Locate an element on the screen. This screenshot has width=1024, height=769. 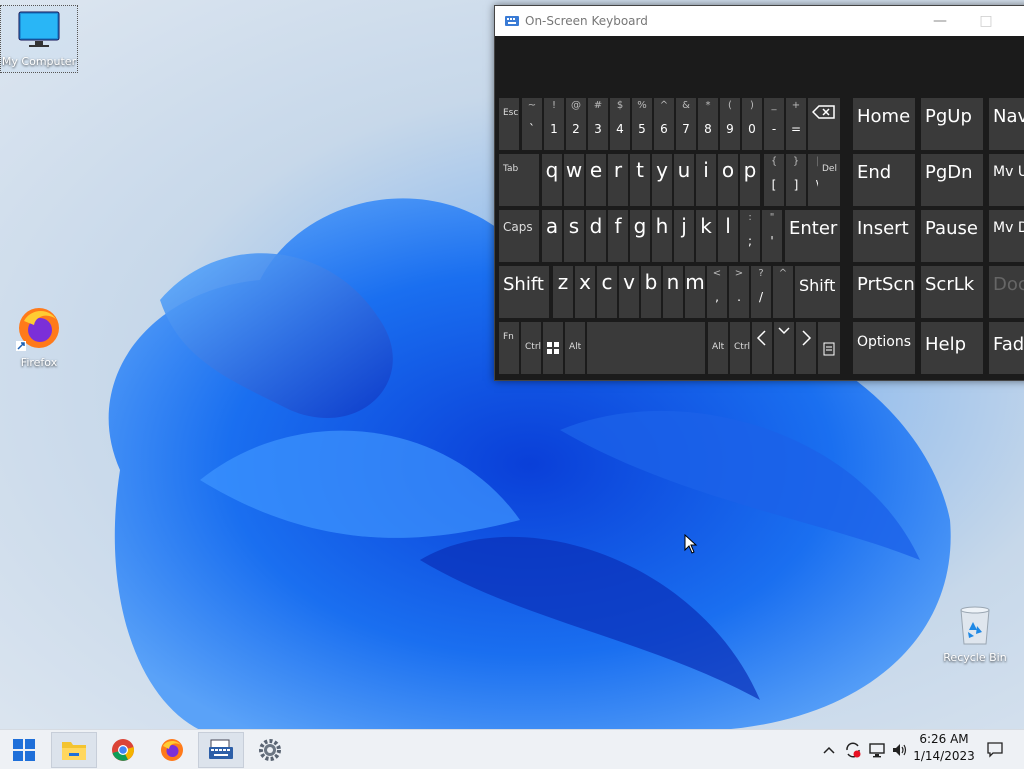
key-help: Help is located at coordinates (952, 348).